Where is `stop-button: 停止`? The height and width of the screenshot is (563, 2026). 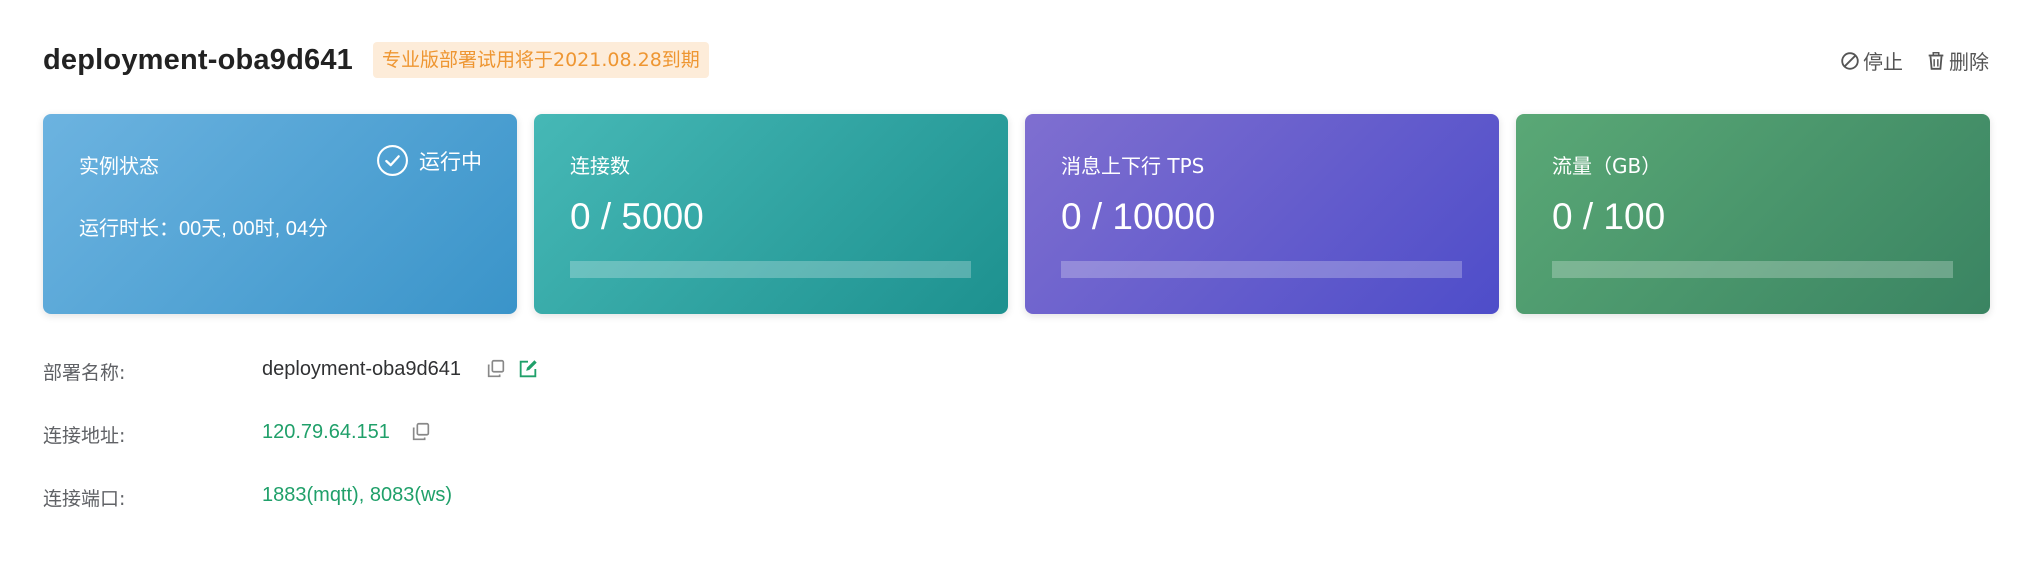 stop-button: 停止 is located at coordinates (1871, 60).